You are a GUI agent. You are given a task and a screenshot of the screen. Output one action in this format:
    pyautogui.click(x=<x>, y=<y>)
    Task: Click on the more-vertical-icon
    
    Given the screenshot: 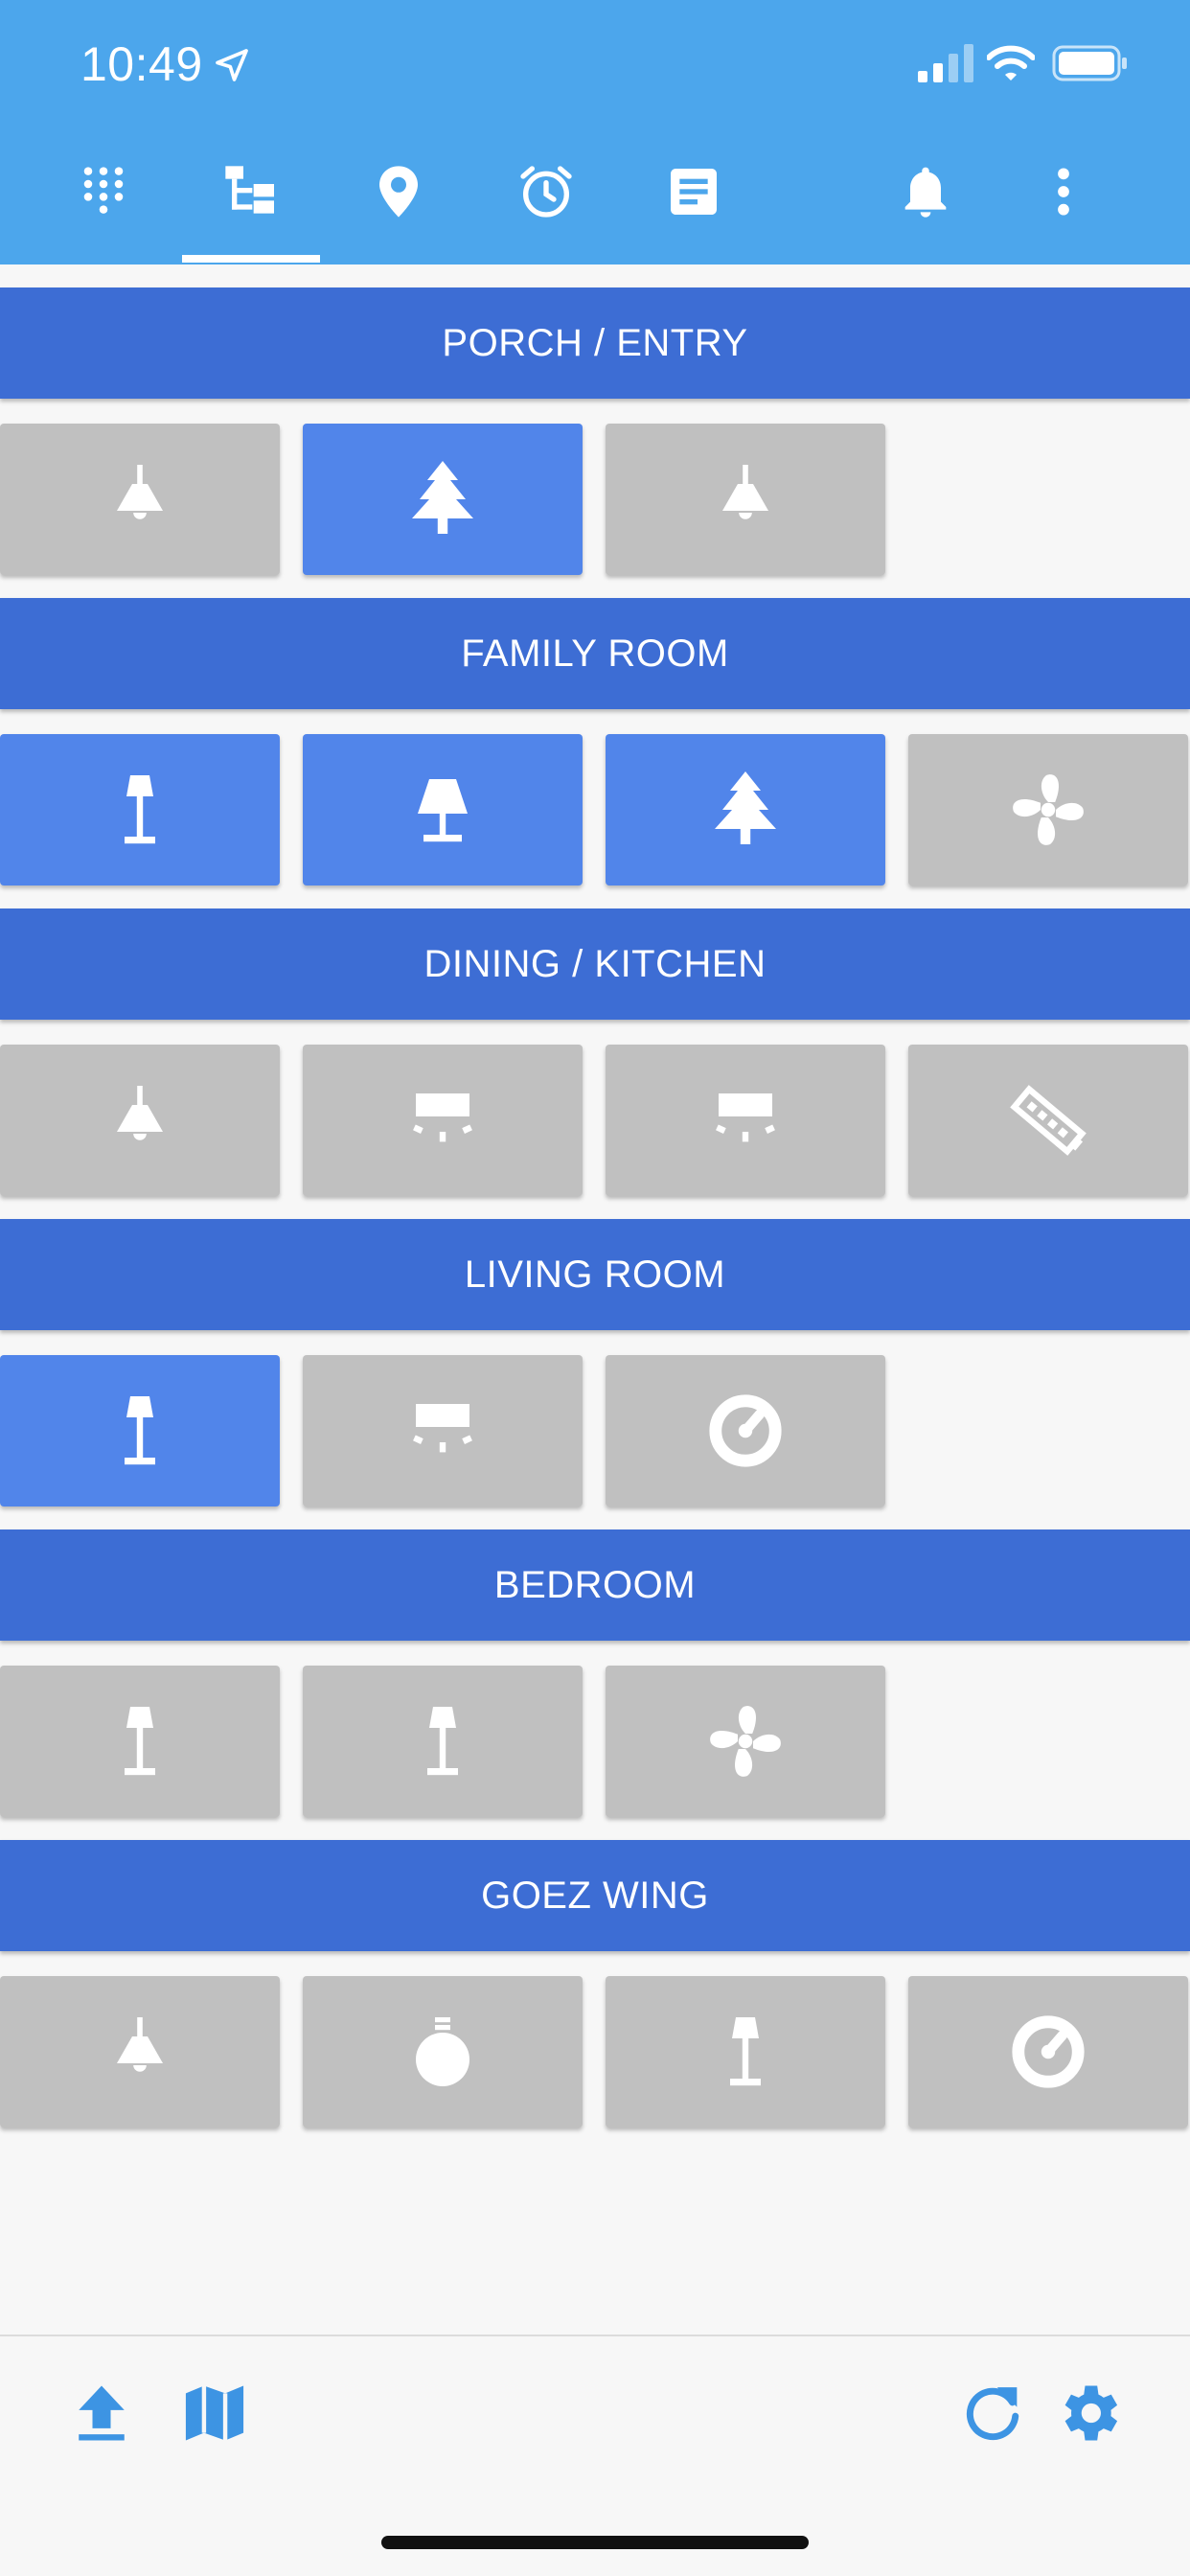 What is the action you would take?
    pyautogui.click(x=1064, y=192)
    